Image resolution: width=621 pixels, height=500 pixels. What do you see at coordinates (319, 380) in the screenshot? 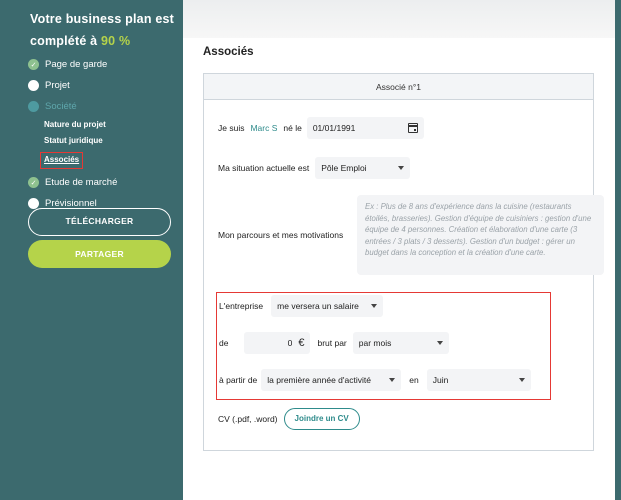
I see `start-value: la première année d'activité` at bounding box center [319, 380].